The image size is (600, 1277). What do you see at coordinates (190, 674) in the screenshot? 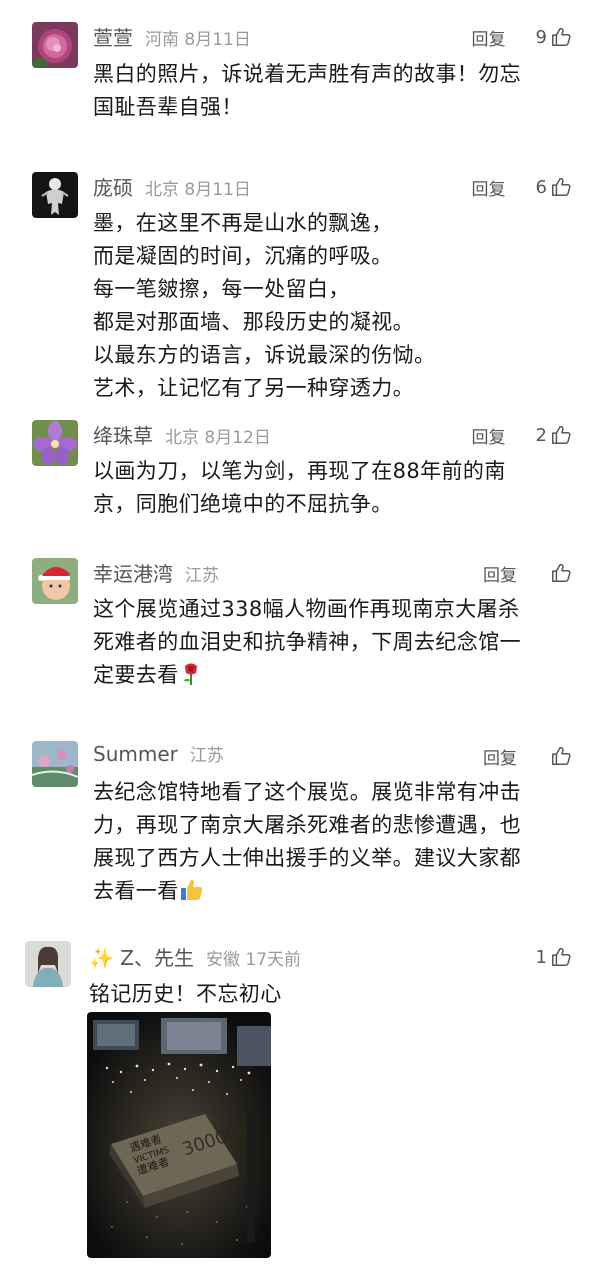
I see `rose-emoji-icon` at bounding box center [190, 674].